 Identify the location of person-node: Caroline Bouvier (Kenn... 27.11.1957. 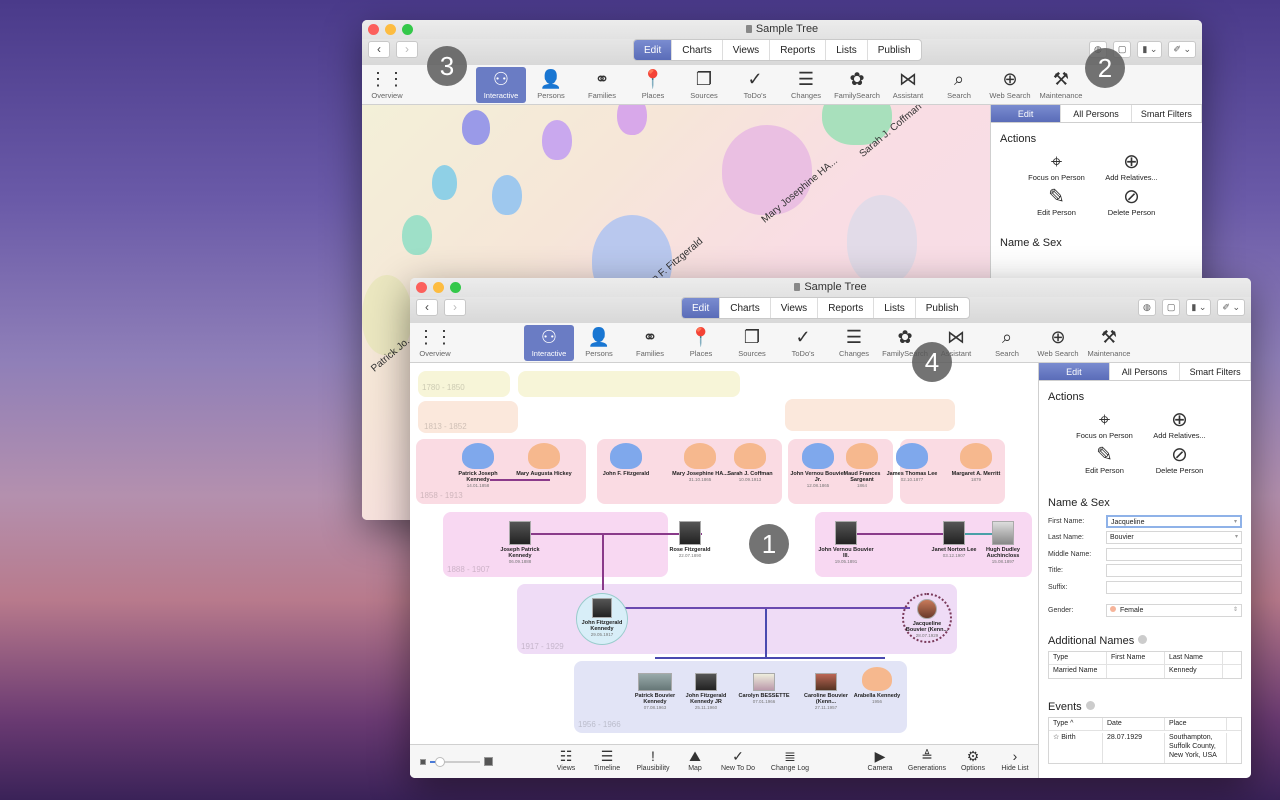
(826, 691).